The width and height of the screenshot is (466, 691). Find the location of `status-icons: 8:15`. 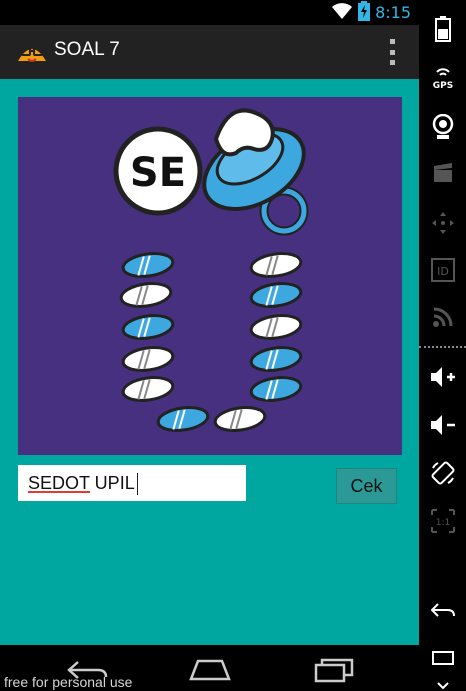

status-icons: 8:15 is located at coordinates (371, 12).